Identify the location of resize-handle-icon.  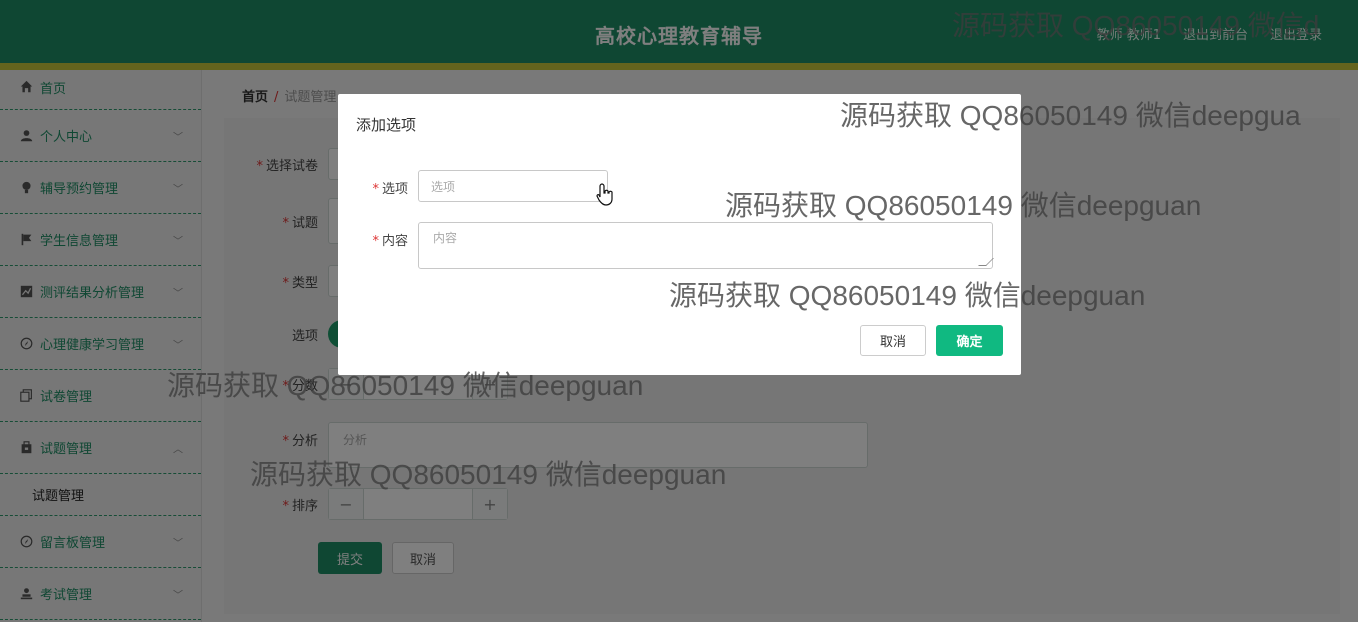
(986, 262).